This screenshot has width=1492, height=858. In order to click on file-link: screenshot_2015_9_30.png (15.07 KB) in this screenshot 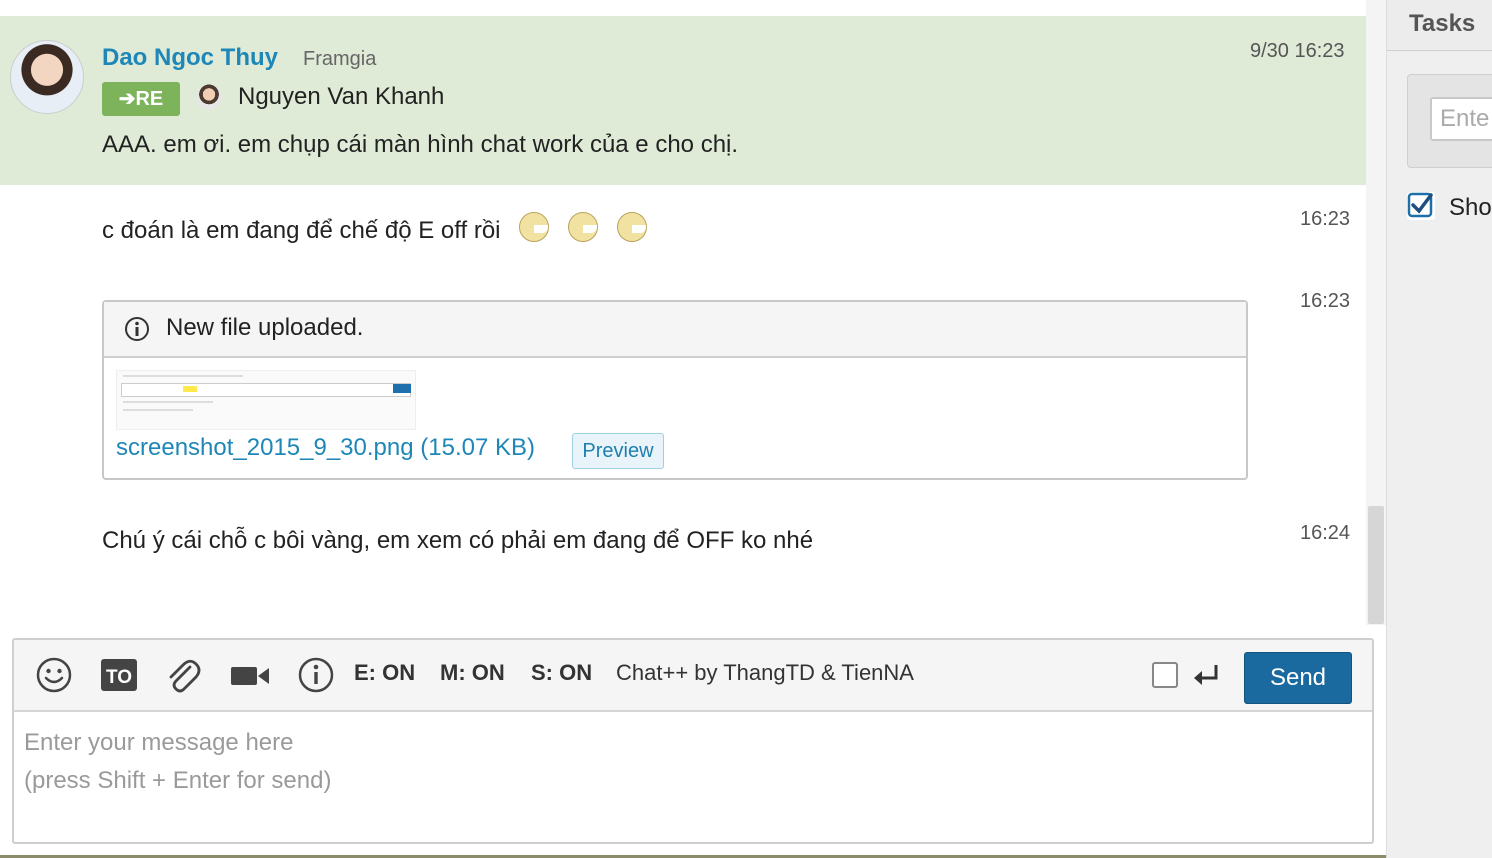, I will do `click(325, 448)`.